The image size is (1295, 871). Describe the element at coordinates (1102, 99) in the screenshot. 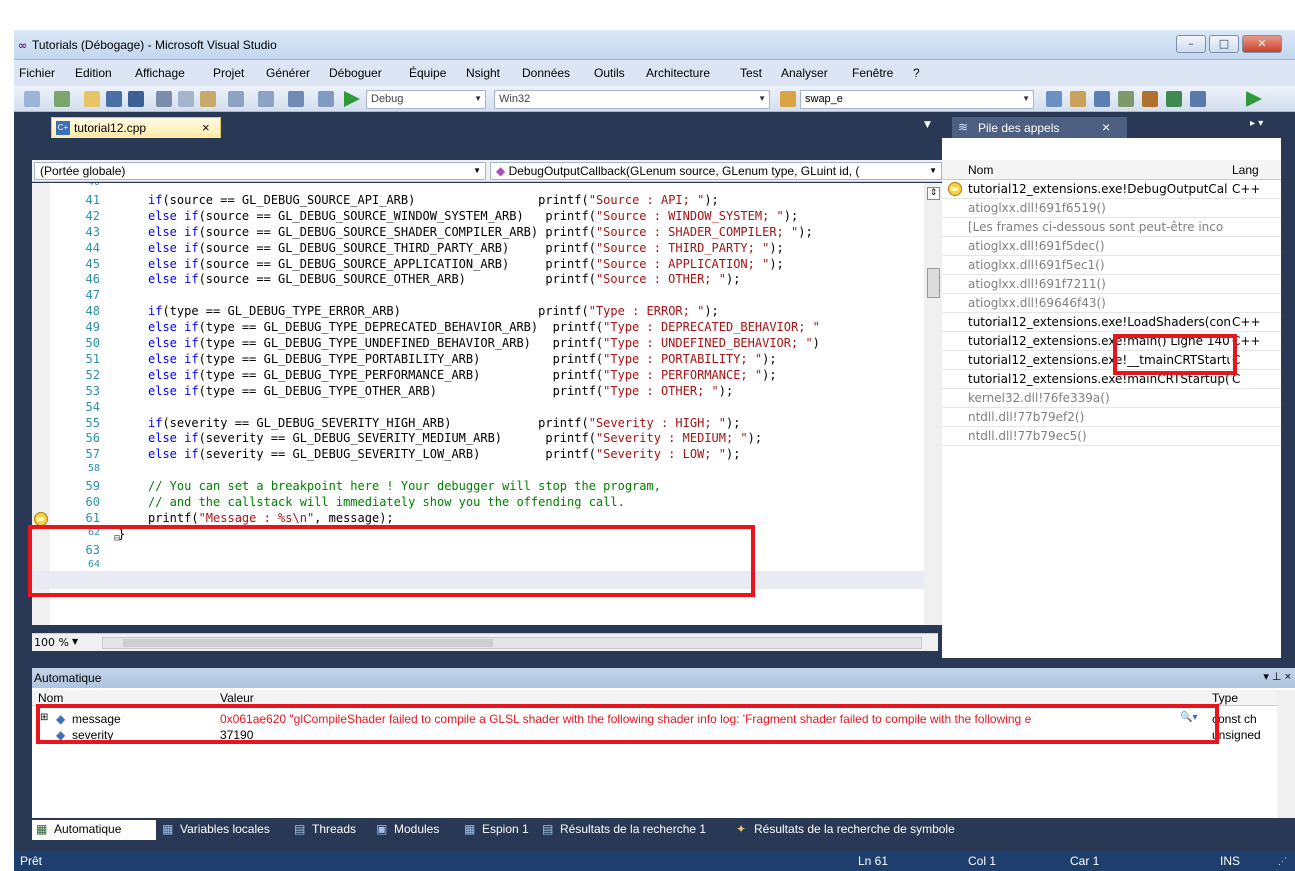

I see `object-browser-icon` at that location.